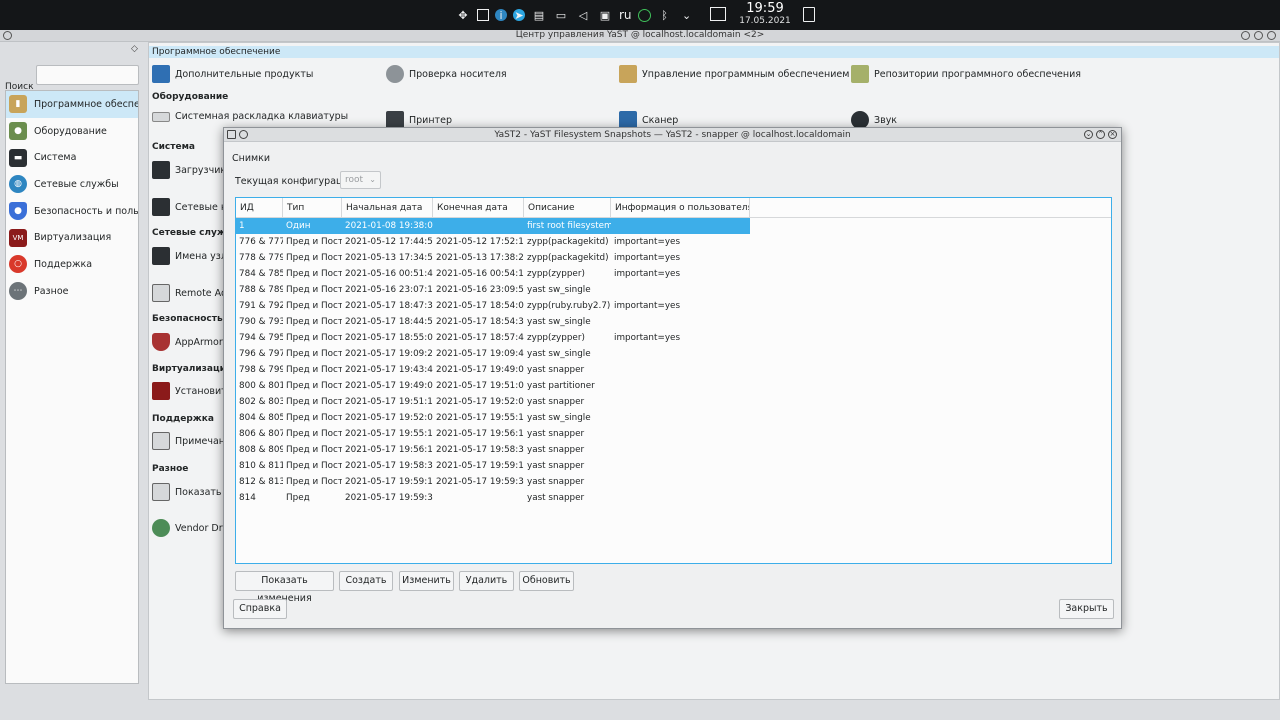 This screenshot has width=1280, height=720. Describe the element at coordinates (1100, 134) in the screenshot. I see `maximize-icon: ⌃` at that location.